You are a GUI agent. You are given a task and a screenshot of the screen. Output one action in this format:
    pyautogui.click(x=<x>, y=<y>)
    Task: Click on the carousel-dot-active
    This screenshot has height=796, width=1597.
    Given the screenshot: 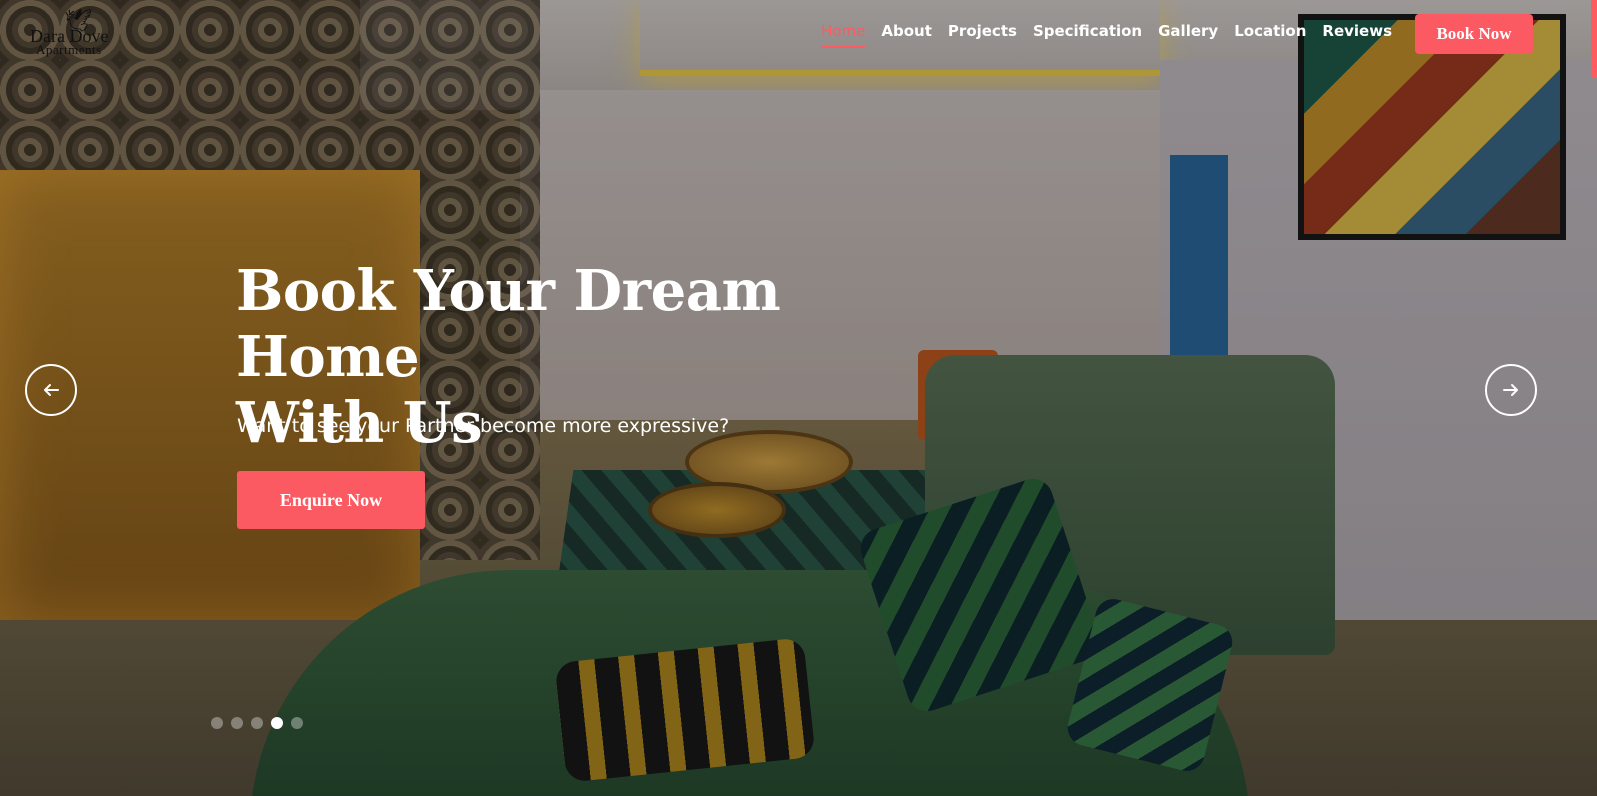 What is the action you would take?
    pyautogui.click(x=277, y=723)
    